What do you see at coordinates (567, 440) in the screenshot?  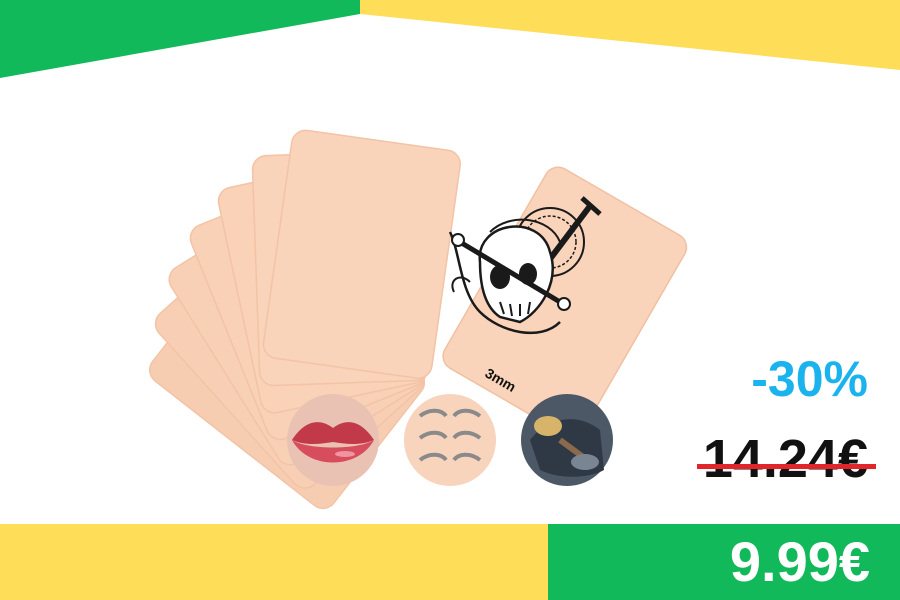 I see `thumbnail-tattoo-machine` at bounding box center [567, 440].